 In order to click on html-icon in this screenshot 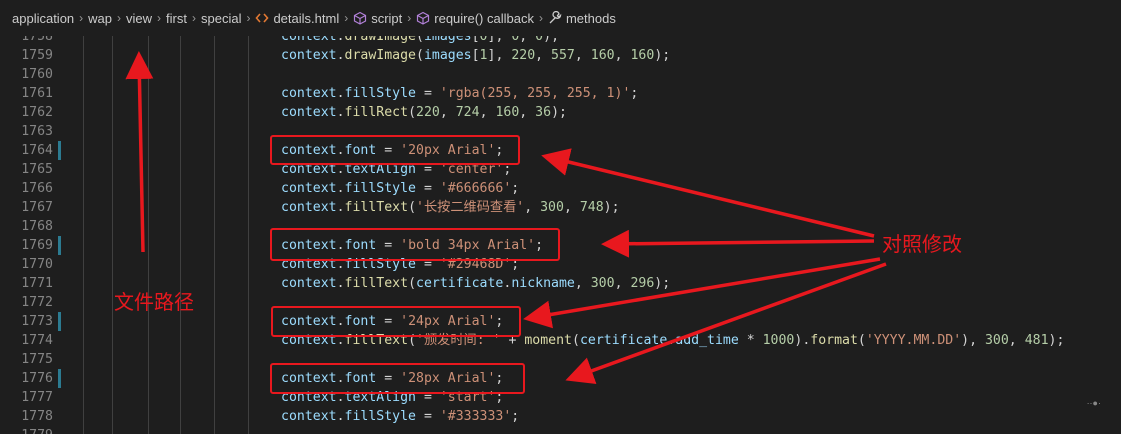, I will do `click(264, 18)`.